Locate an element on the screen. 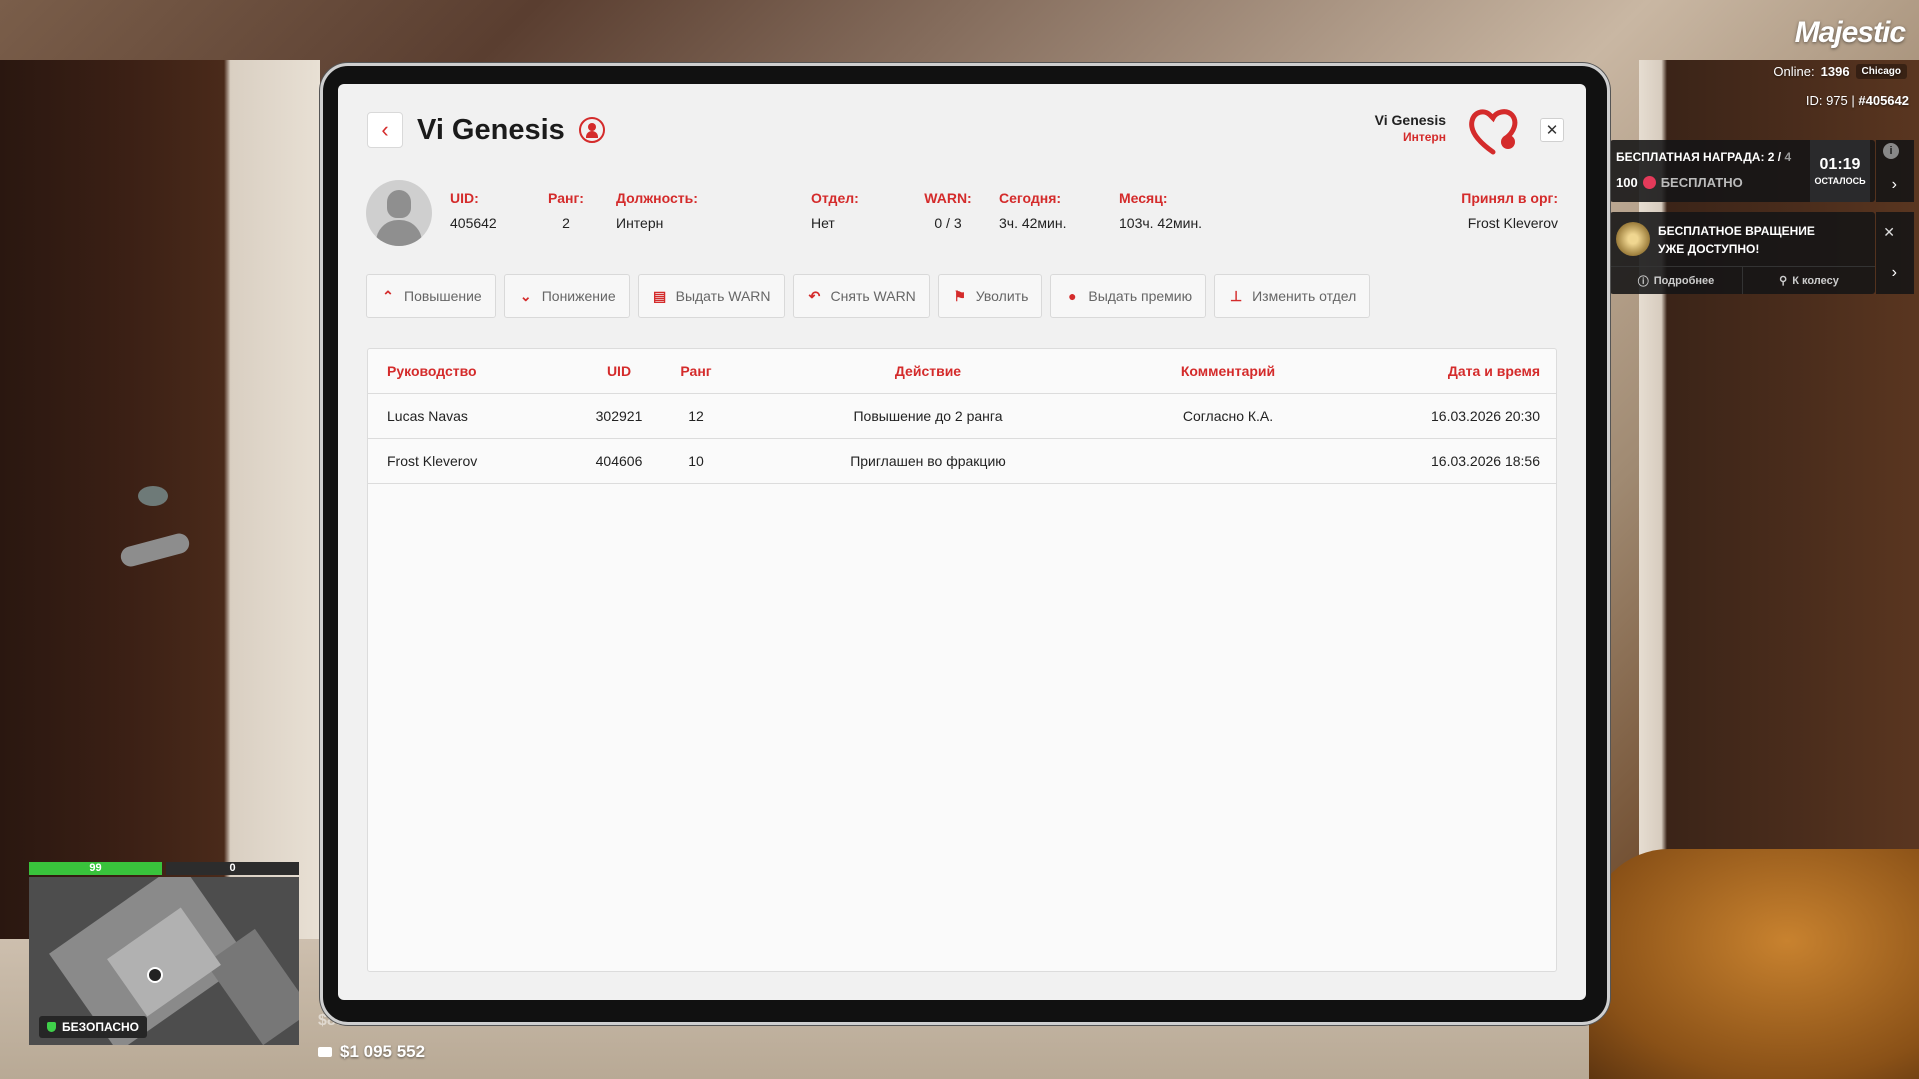  server-city: Chicago is located at coordinates (1881, 71).